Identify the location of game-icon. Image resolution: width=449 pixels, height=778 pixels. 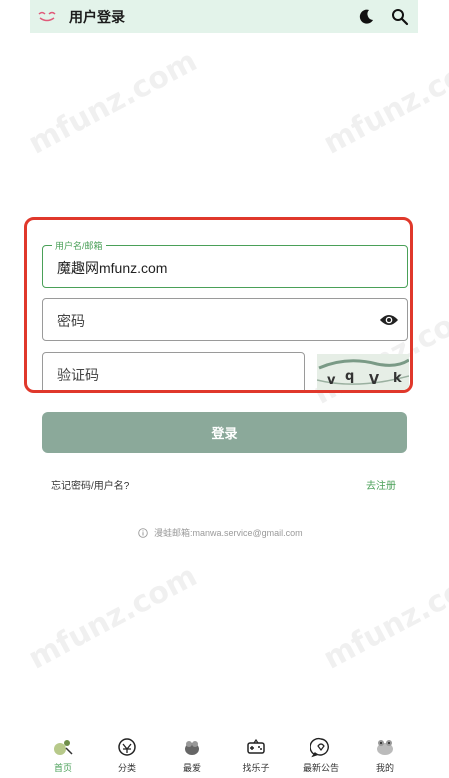
(256, 746).